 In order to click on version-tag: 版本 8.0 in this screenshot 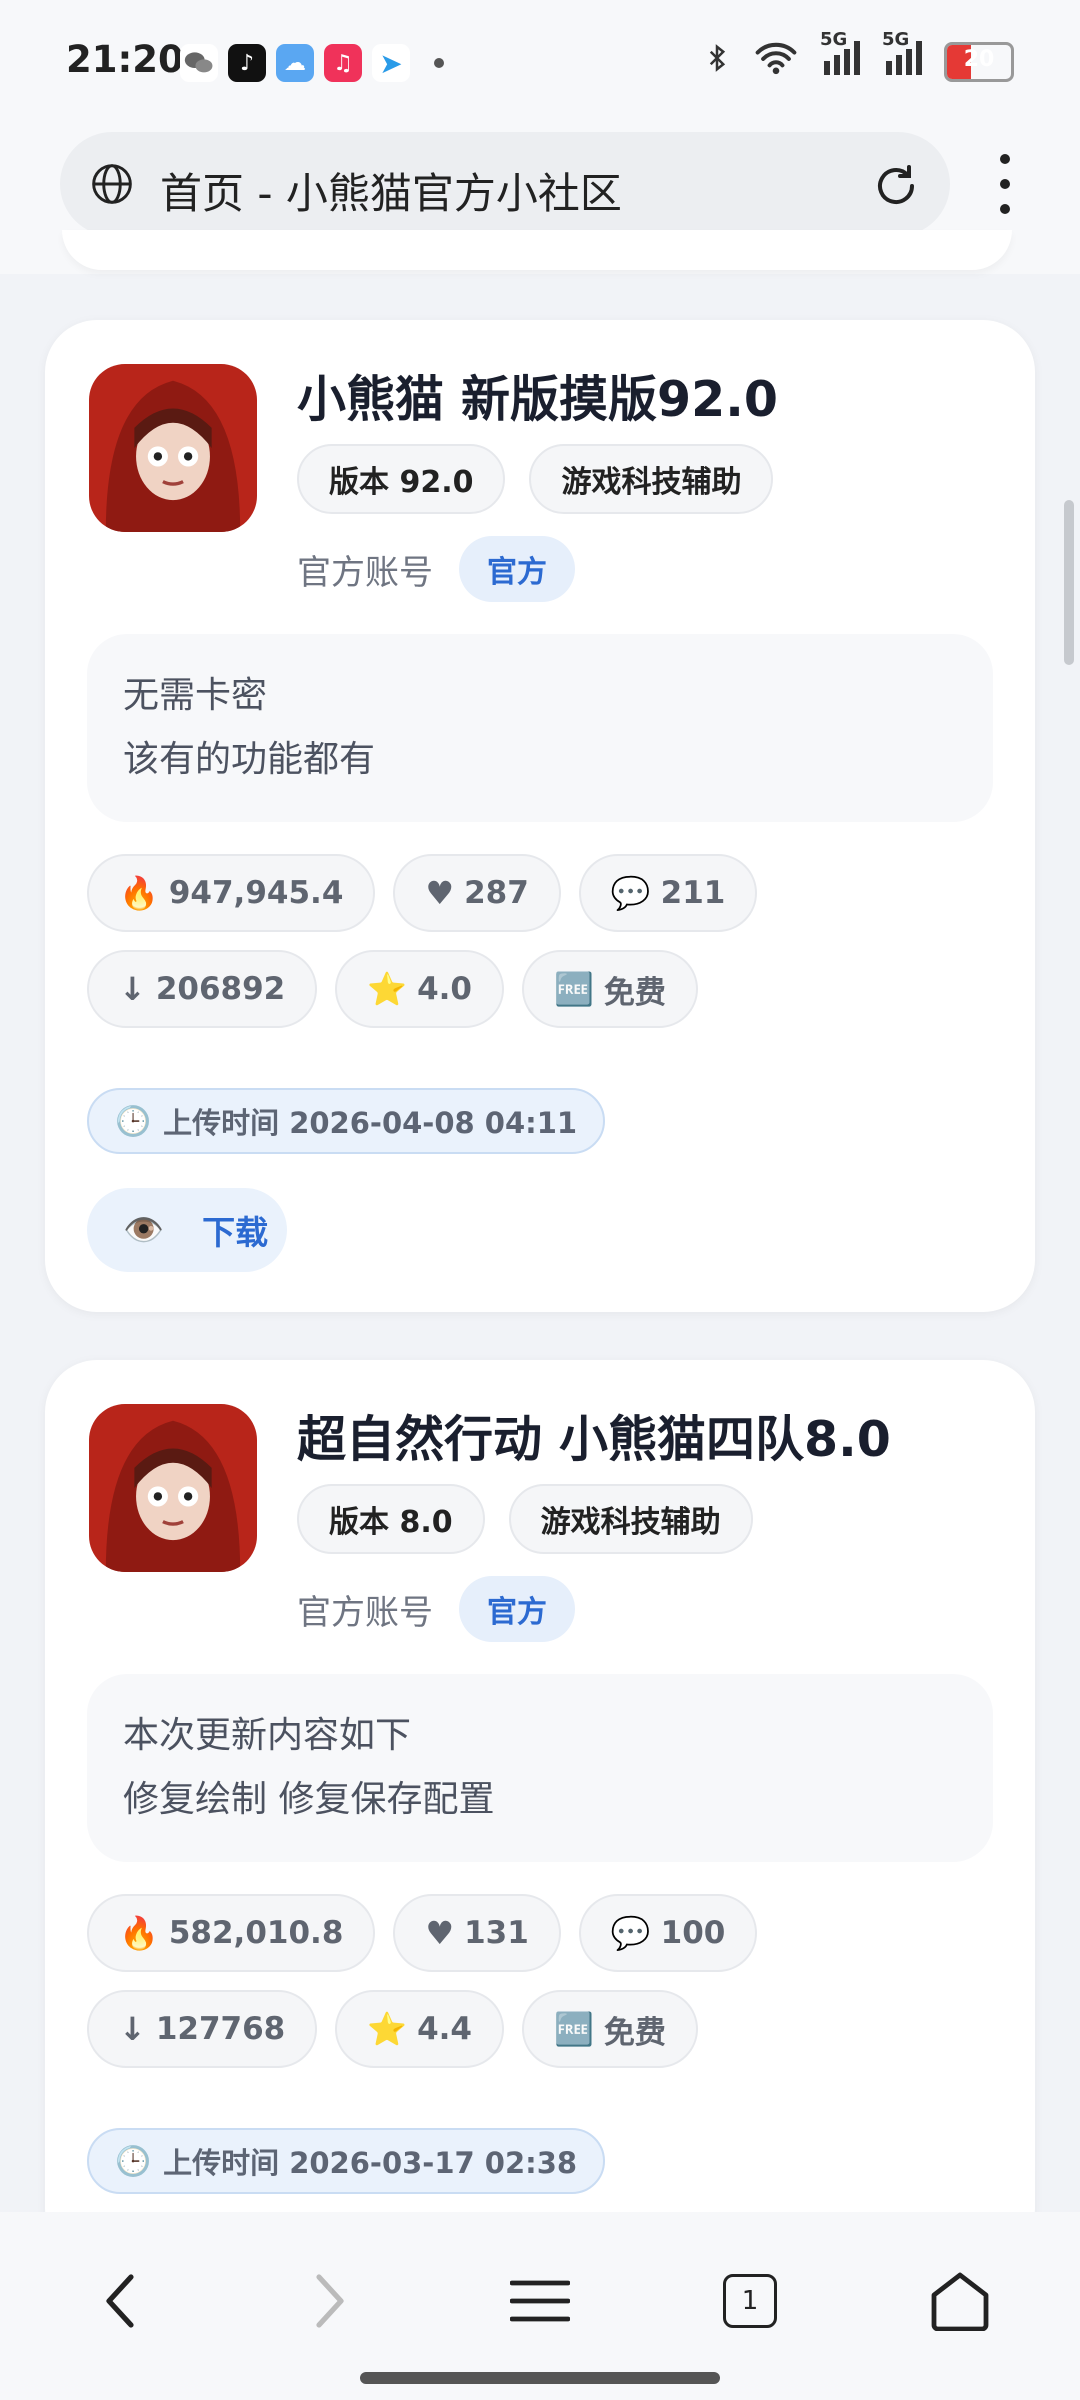, I will do `click(391, 1519)`.